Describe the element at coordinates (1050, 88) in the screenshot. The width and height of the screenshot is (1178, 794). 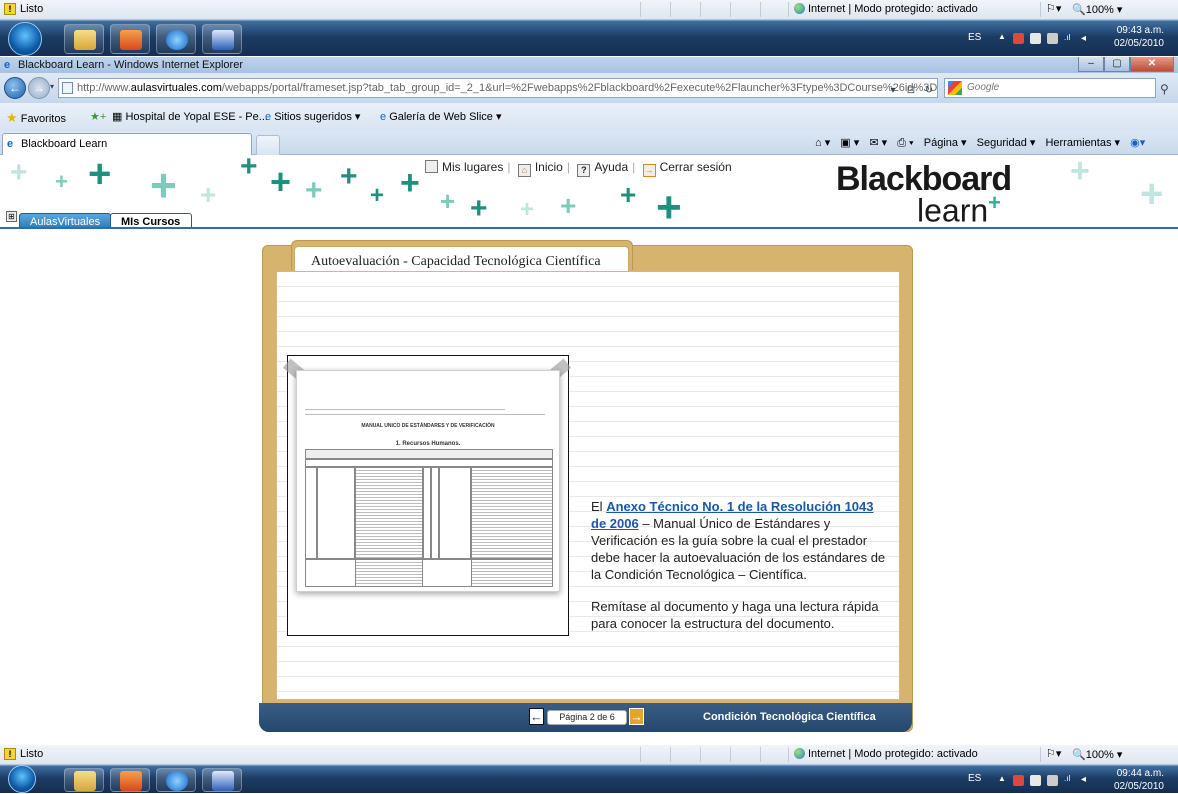
I see `search-input: Google` at that location.